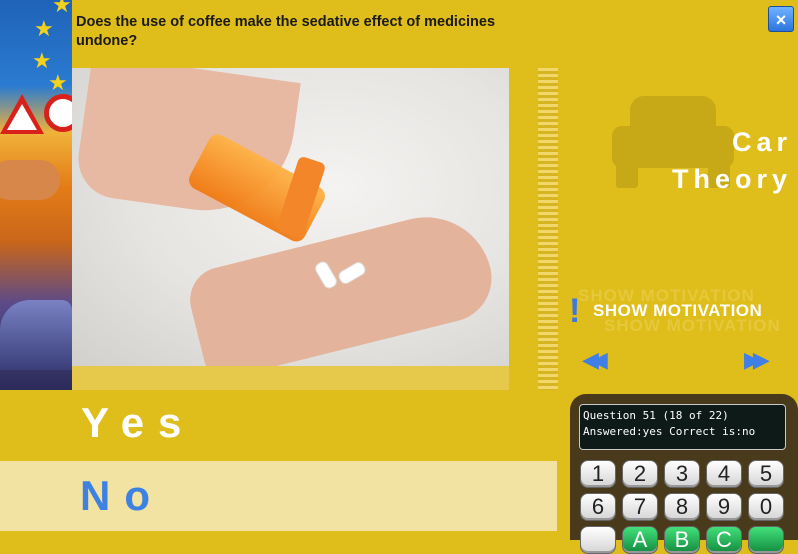  What do you see at coordinates (766, 474) in the screenshot?
I see `key-5: 5` at bounding box center [766, 474].